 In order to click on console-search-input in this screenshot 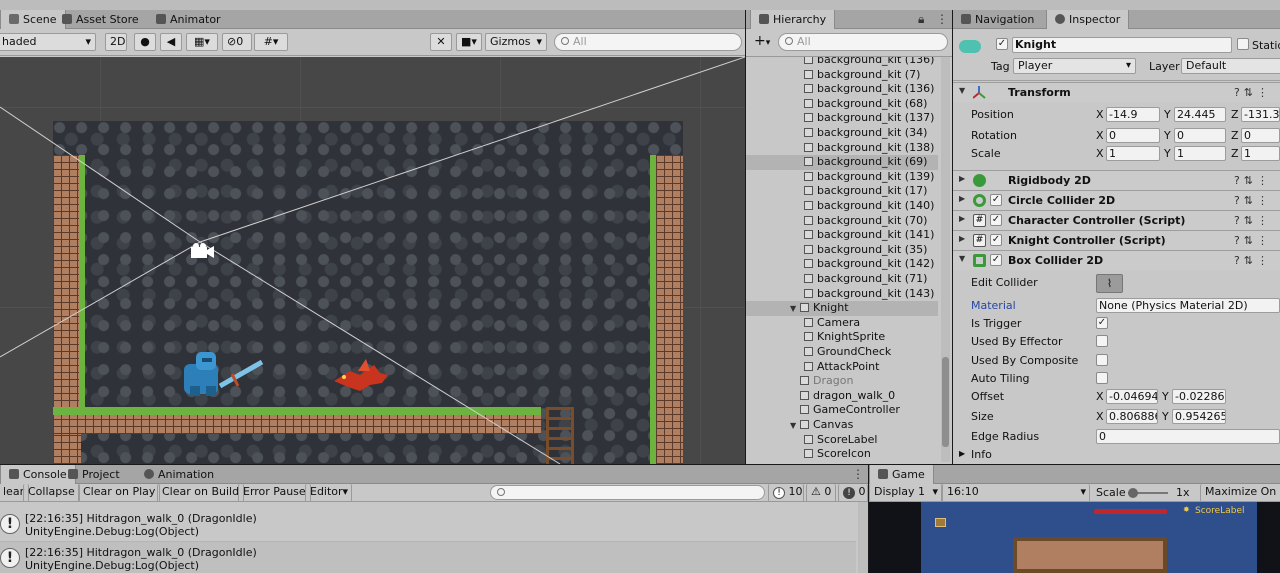, I will do `click(627, 492)`.